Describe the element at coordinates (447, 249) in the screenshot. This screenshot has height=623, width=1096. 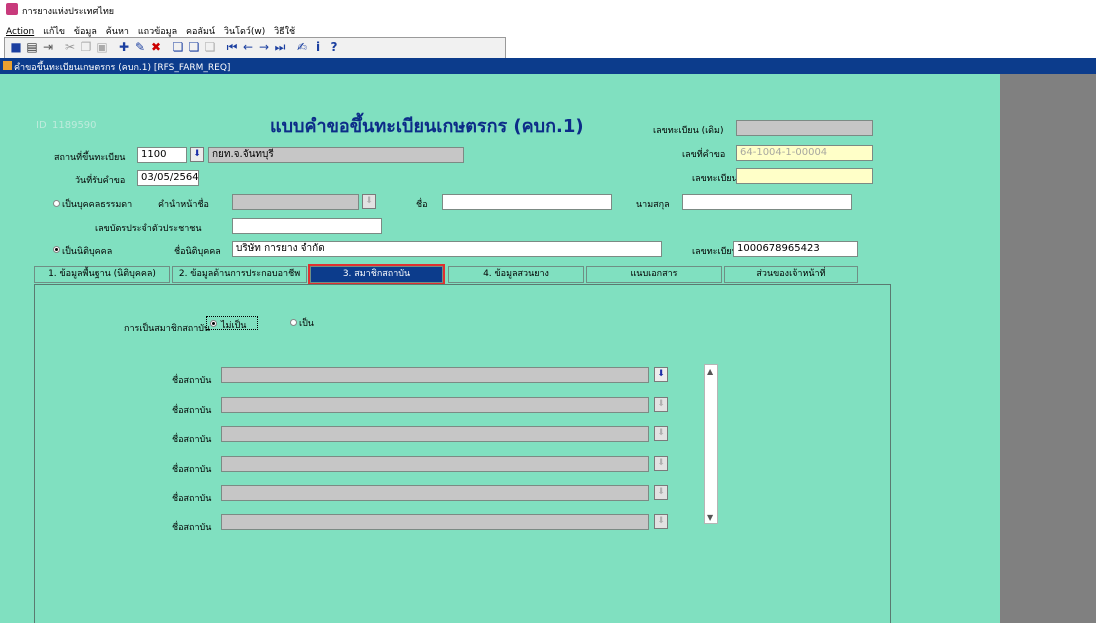
I see `juristic-name-field: บริษัท การยาง จำกัด` at that location.